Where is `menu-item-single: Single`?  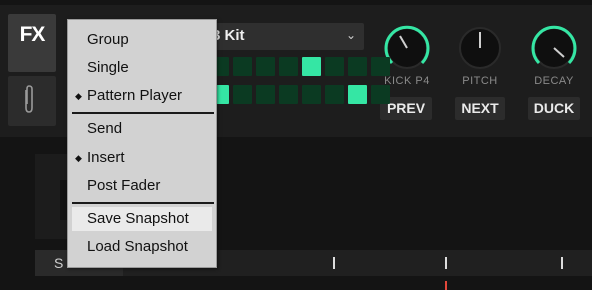
menu-item-single: Single is located at coordinates (142, 68).